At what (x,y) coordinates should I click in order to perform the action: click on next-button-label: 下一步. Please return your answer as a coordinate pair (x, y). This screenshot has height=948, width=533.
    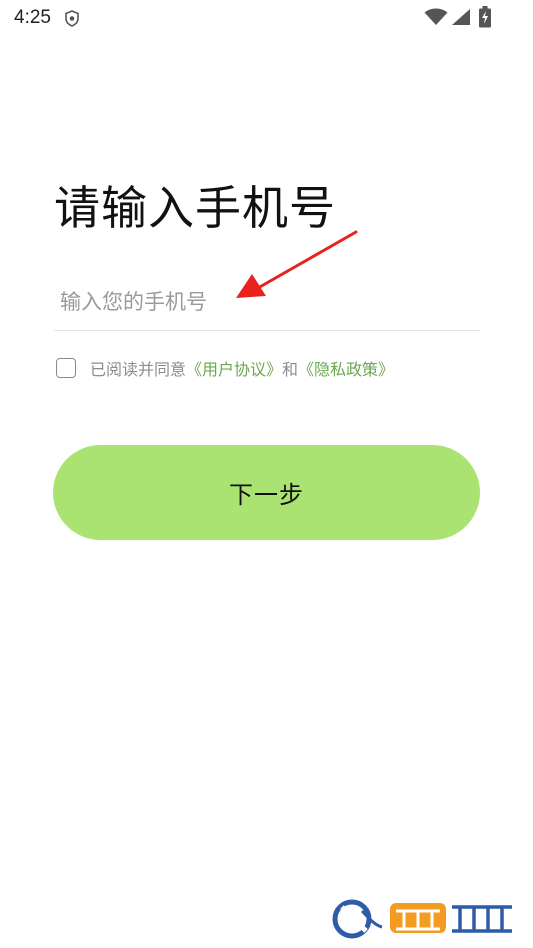
    Looking at the image, I should click on (266, 495).